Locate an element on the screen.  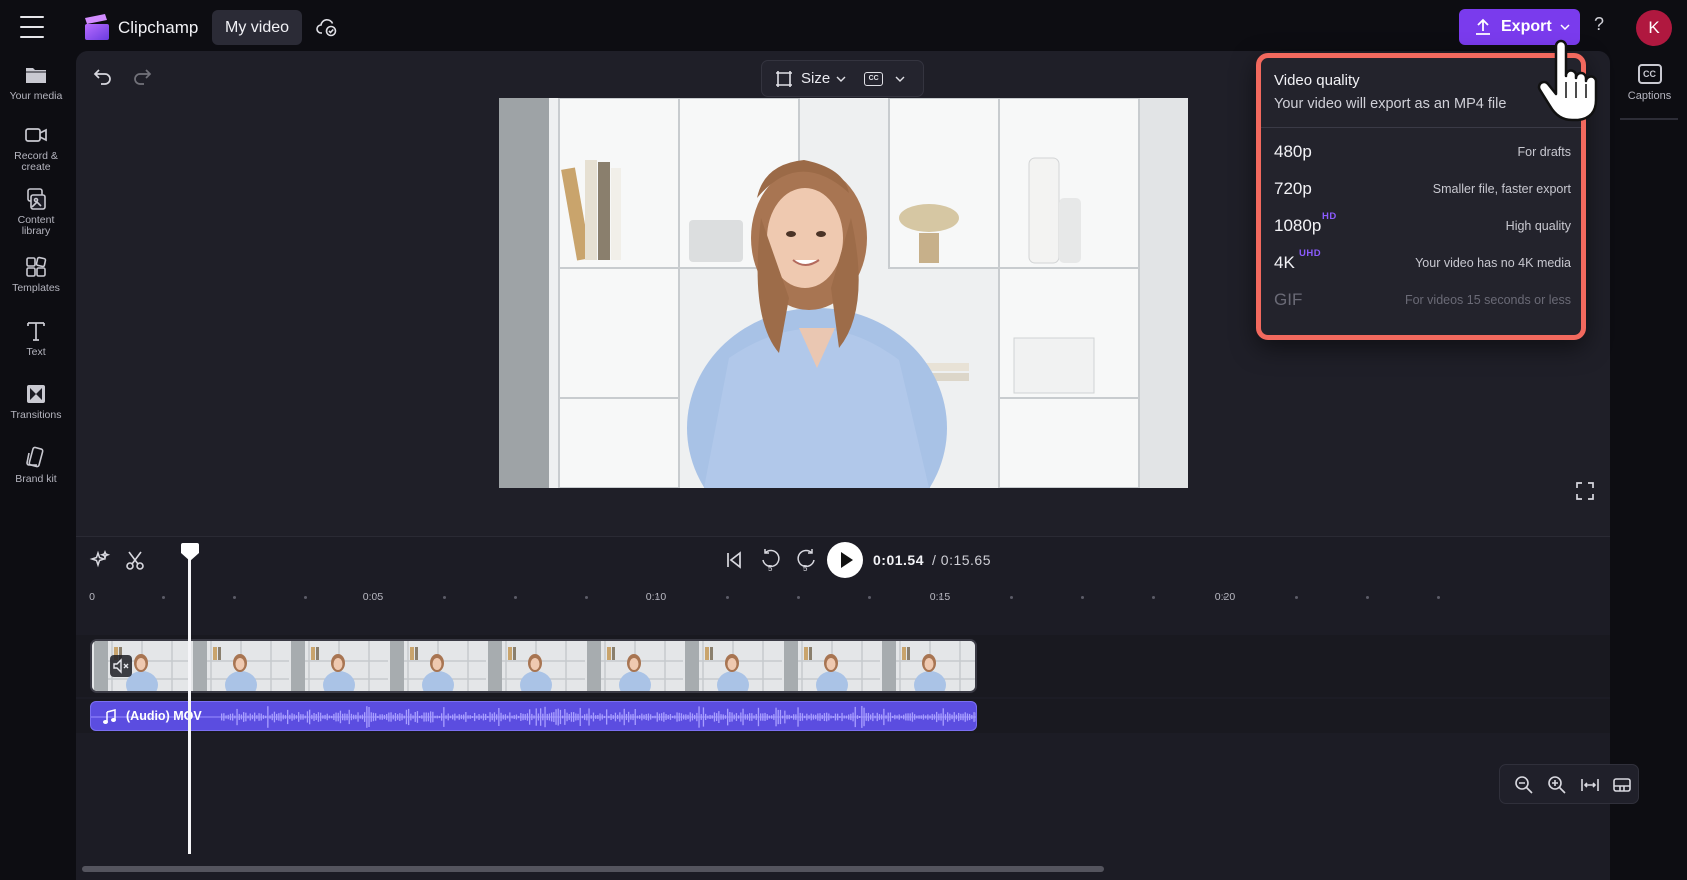
timeline-view-icon is located at coordinates (1622, 785).